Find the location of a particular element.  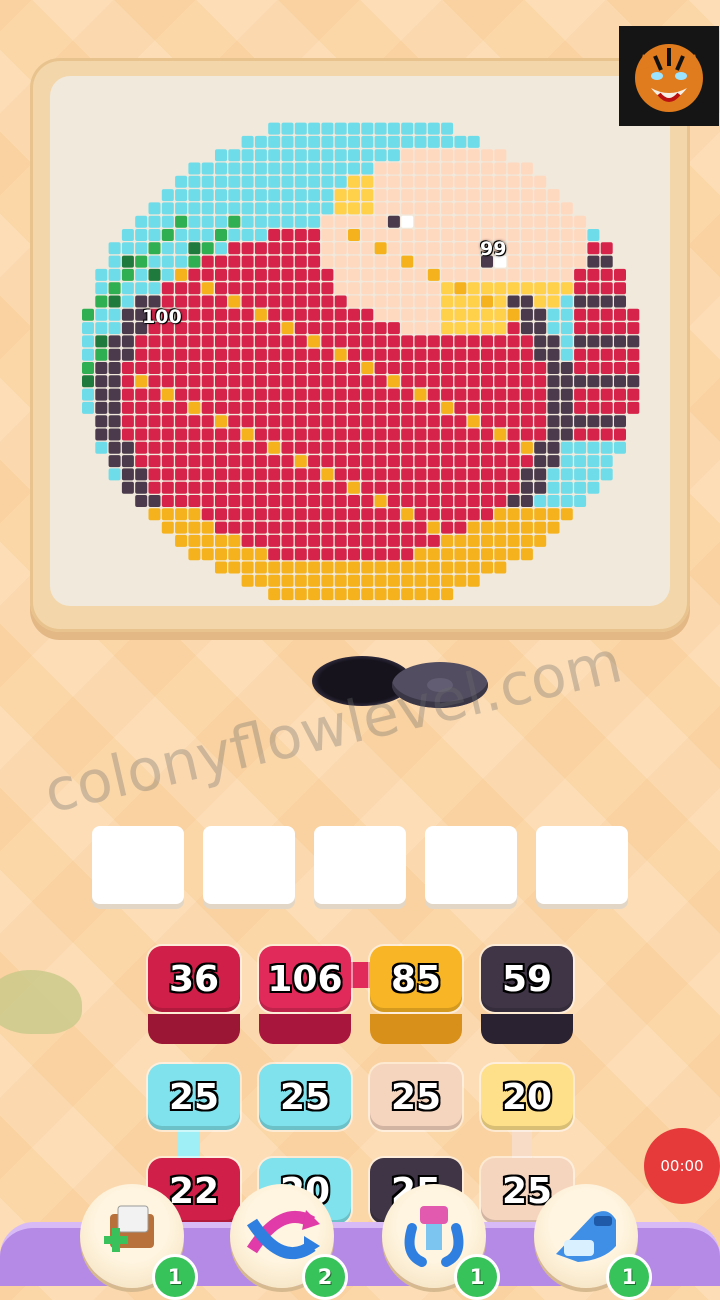

colony-tile-light-yellow: 20 is located at coordinates (527, 1097).